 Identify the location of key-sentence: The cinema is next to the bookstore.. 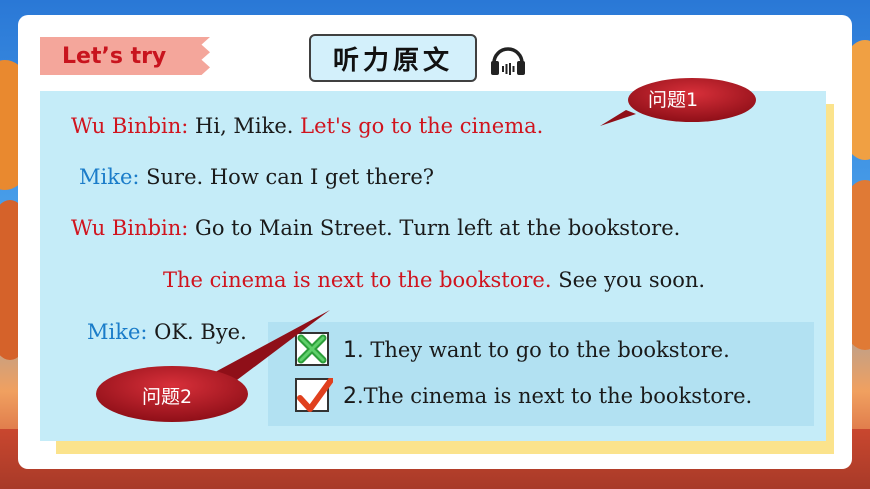
(357, 280).